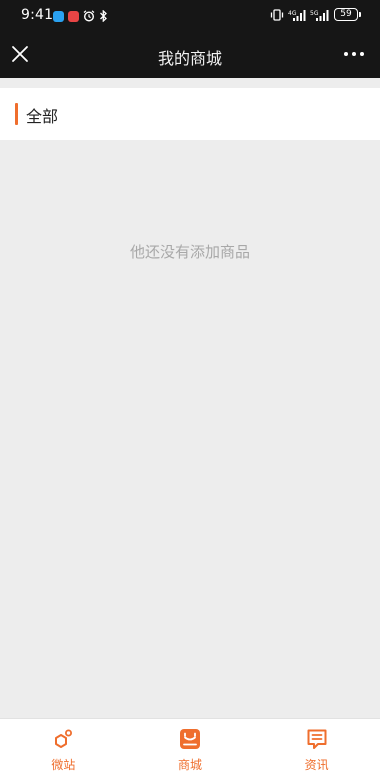 The width and height of the screenshot is (380, 776). I want to click on nav-item-news: 资讯, so click(316, 747).